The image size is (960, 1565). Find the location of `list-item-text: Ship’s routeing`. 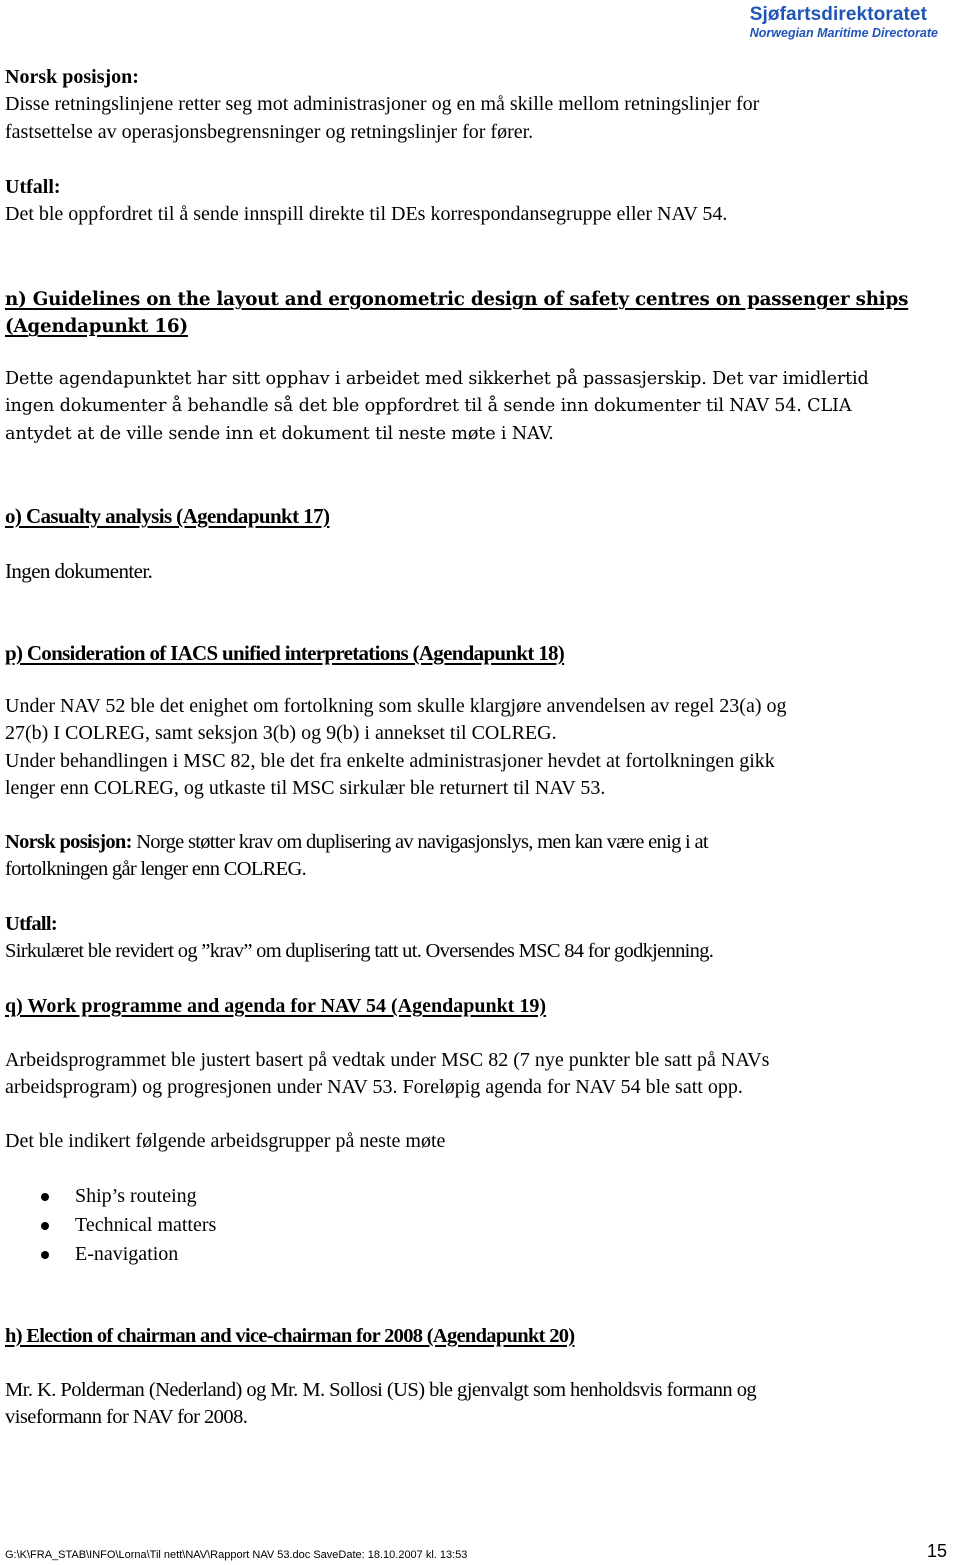

list-item-text: Ship’s routeing is located at coordinates (136, 1196).